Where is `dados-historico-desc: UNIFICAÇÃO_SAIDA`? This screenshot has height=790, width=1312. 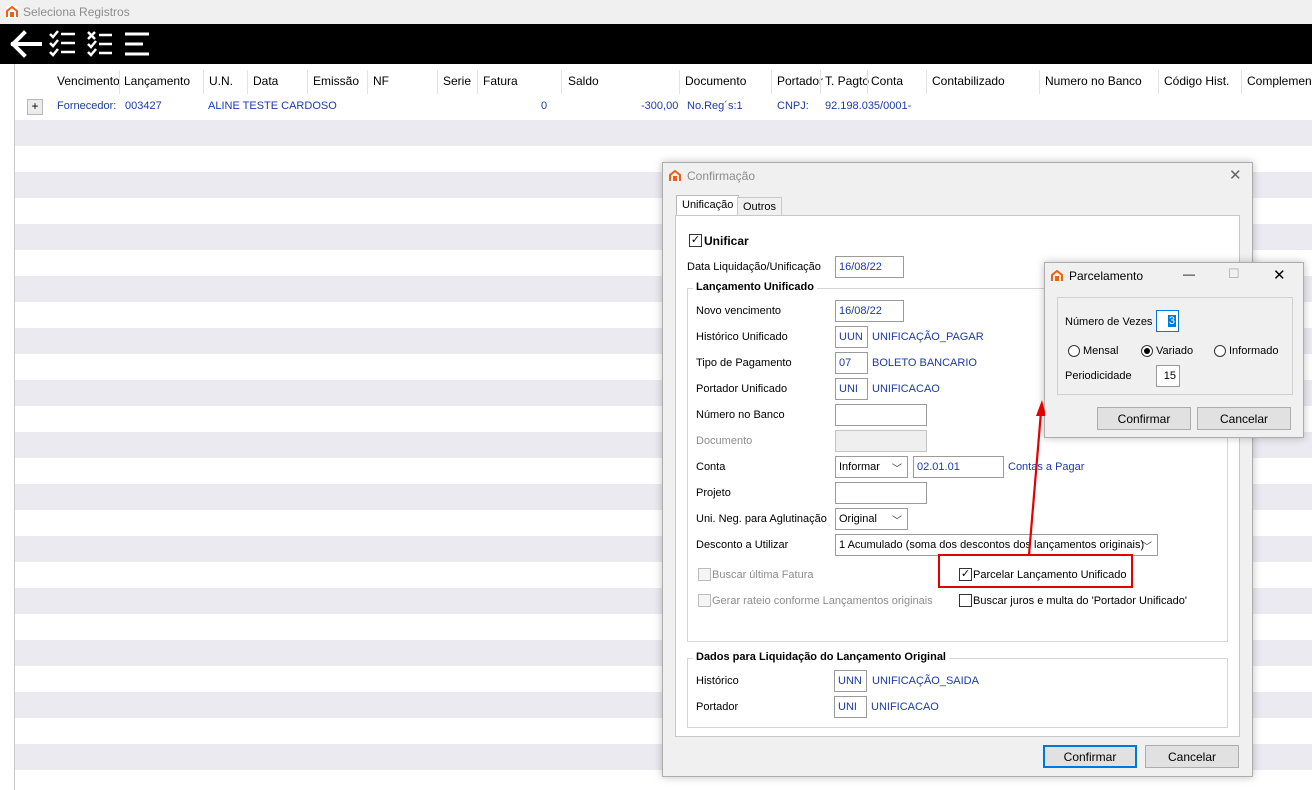 dados-historico-desc: UNIFICAÇÃO_SAIDA is located at coordinates (925, 681).